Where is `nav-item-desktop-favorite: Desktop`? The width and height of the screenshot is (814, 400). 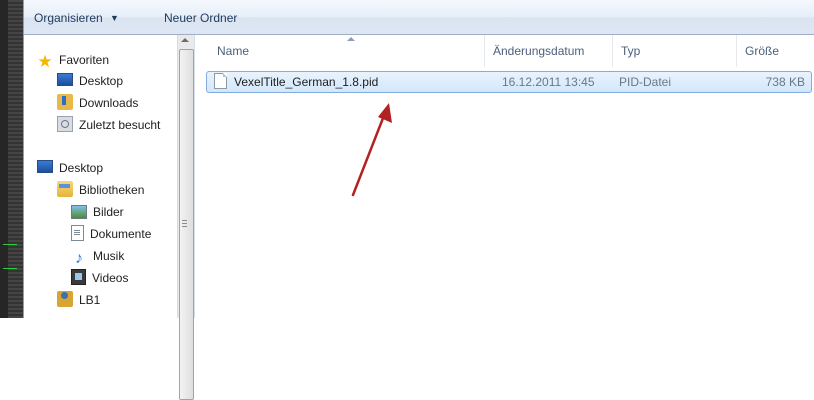 nav-item-desktop-favorite: Desktop is located at coordinates (90, 81).